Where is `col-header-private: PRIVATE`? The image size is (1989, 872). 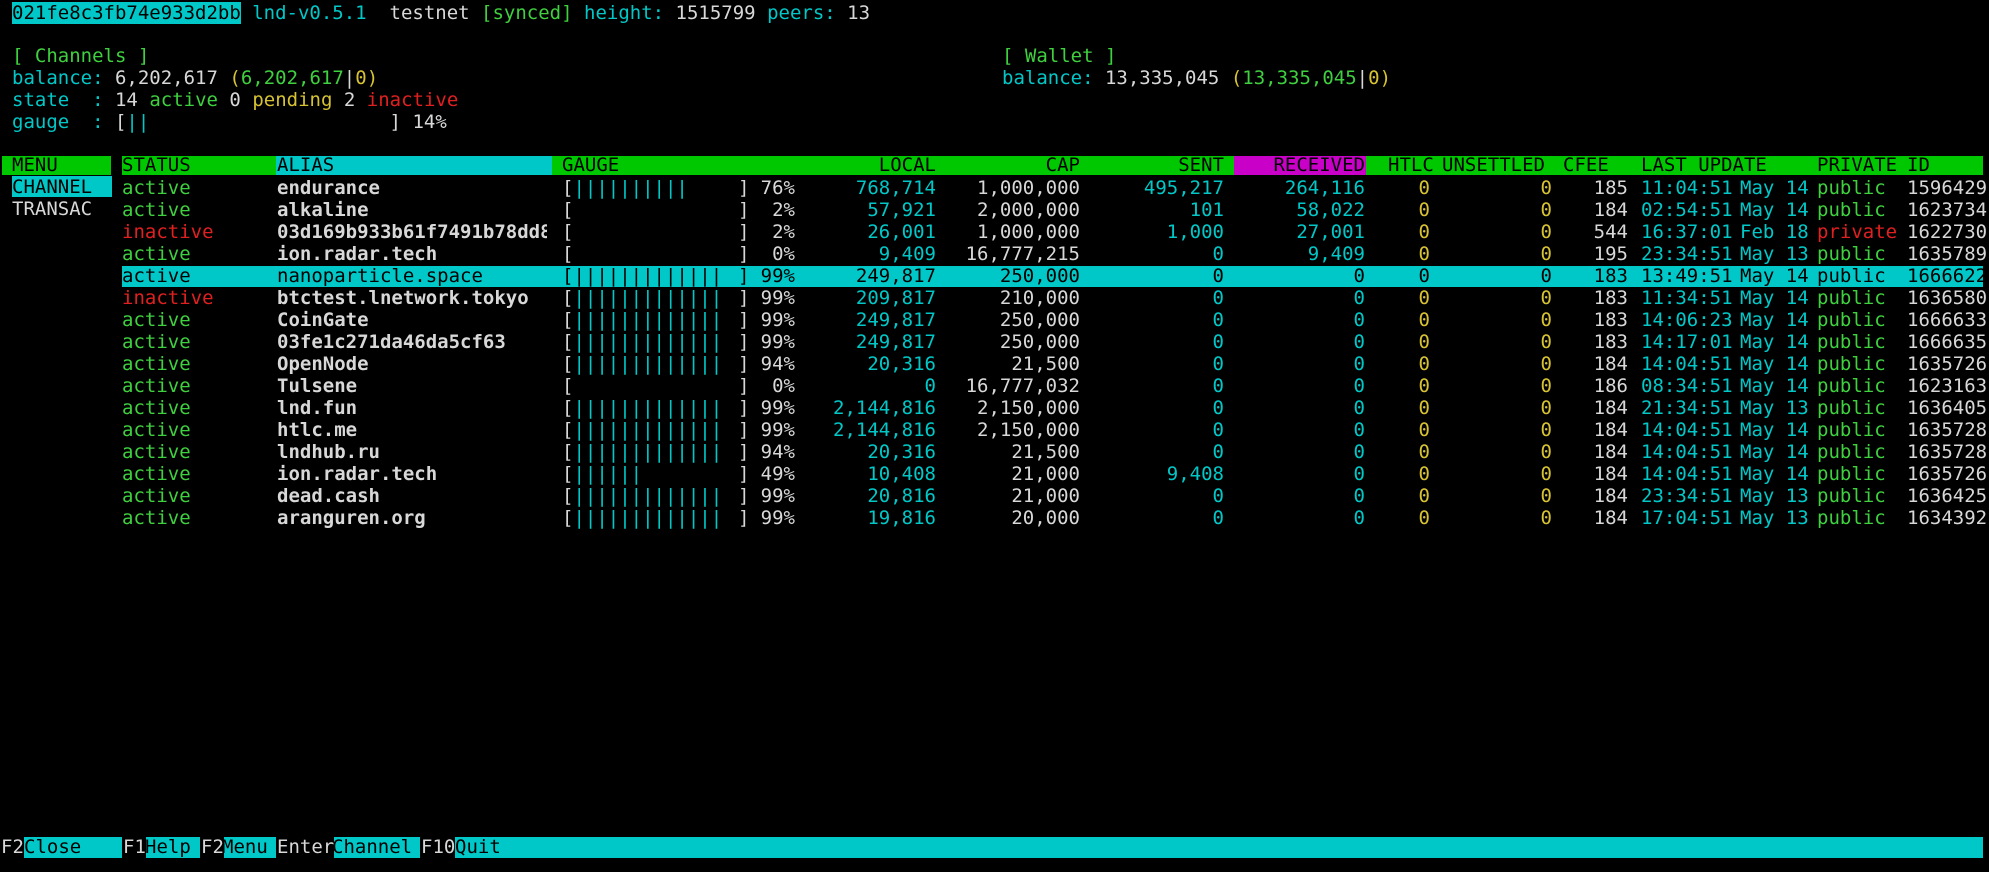
col-header-private: PRIVATE is located at coordinates (1862, 165).